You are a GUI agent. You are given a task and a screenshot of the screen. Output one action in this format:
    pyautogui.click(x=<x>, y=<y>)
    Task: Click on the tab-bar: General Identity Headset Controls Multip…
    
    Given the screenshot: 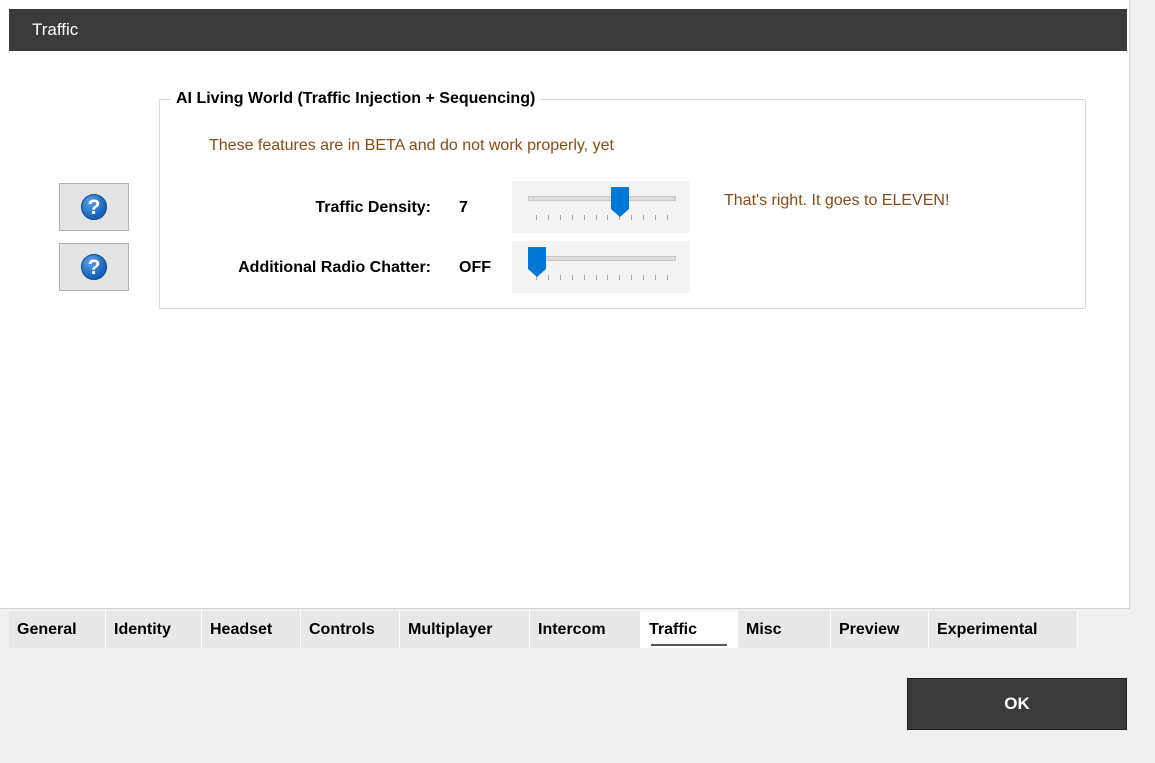 What is the action you would take?
    pyautogui.click(x=543, y=630)
    